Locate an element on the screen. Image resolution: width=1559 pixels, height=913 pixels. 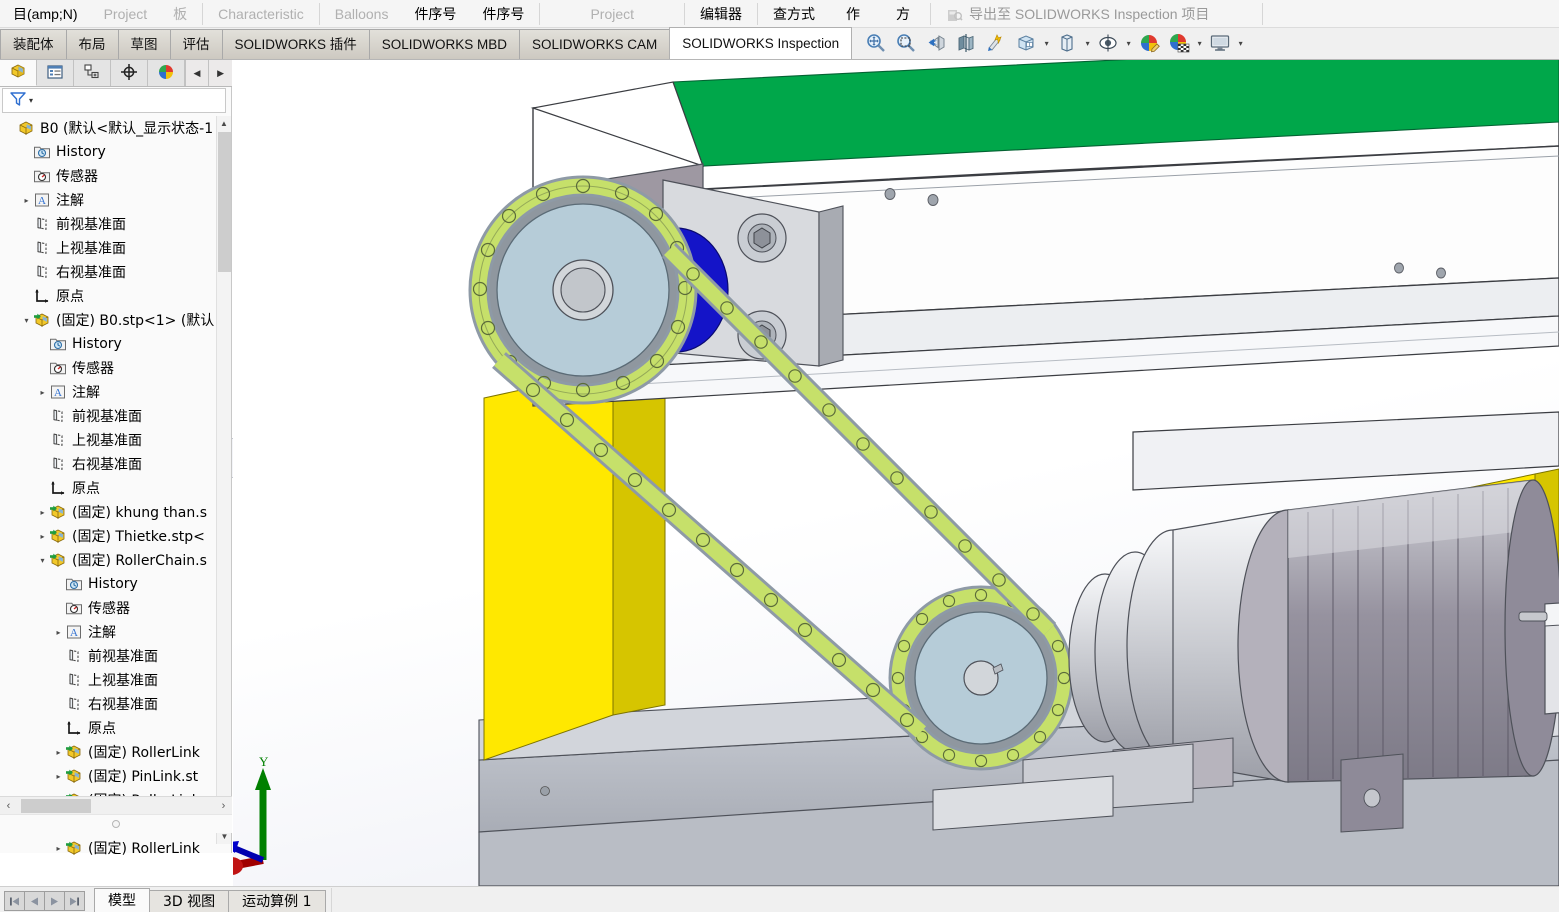
display-style-icon is located at coordinates (1067, 43).